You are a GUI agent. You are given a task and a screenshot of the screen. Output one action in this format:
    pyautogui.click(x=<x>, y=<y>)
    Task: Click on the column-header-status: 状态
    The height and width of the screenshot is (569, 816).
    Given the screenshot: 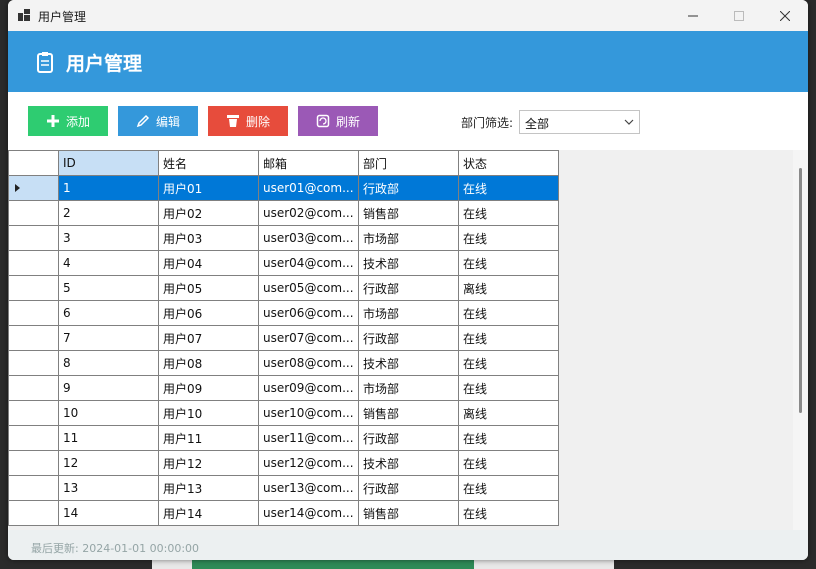 What is the action you would take?
    pyautogui.click(x=508, y=163)
    